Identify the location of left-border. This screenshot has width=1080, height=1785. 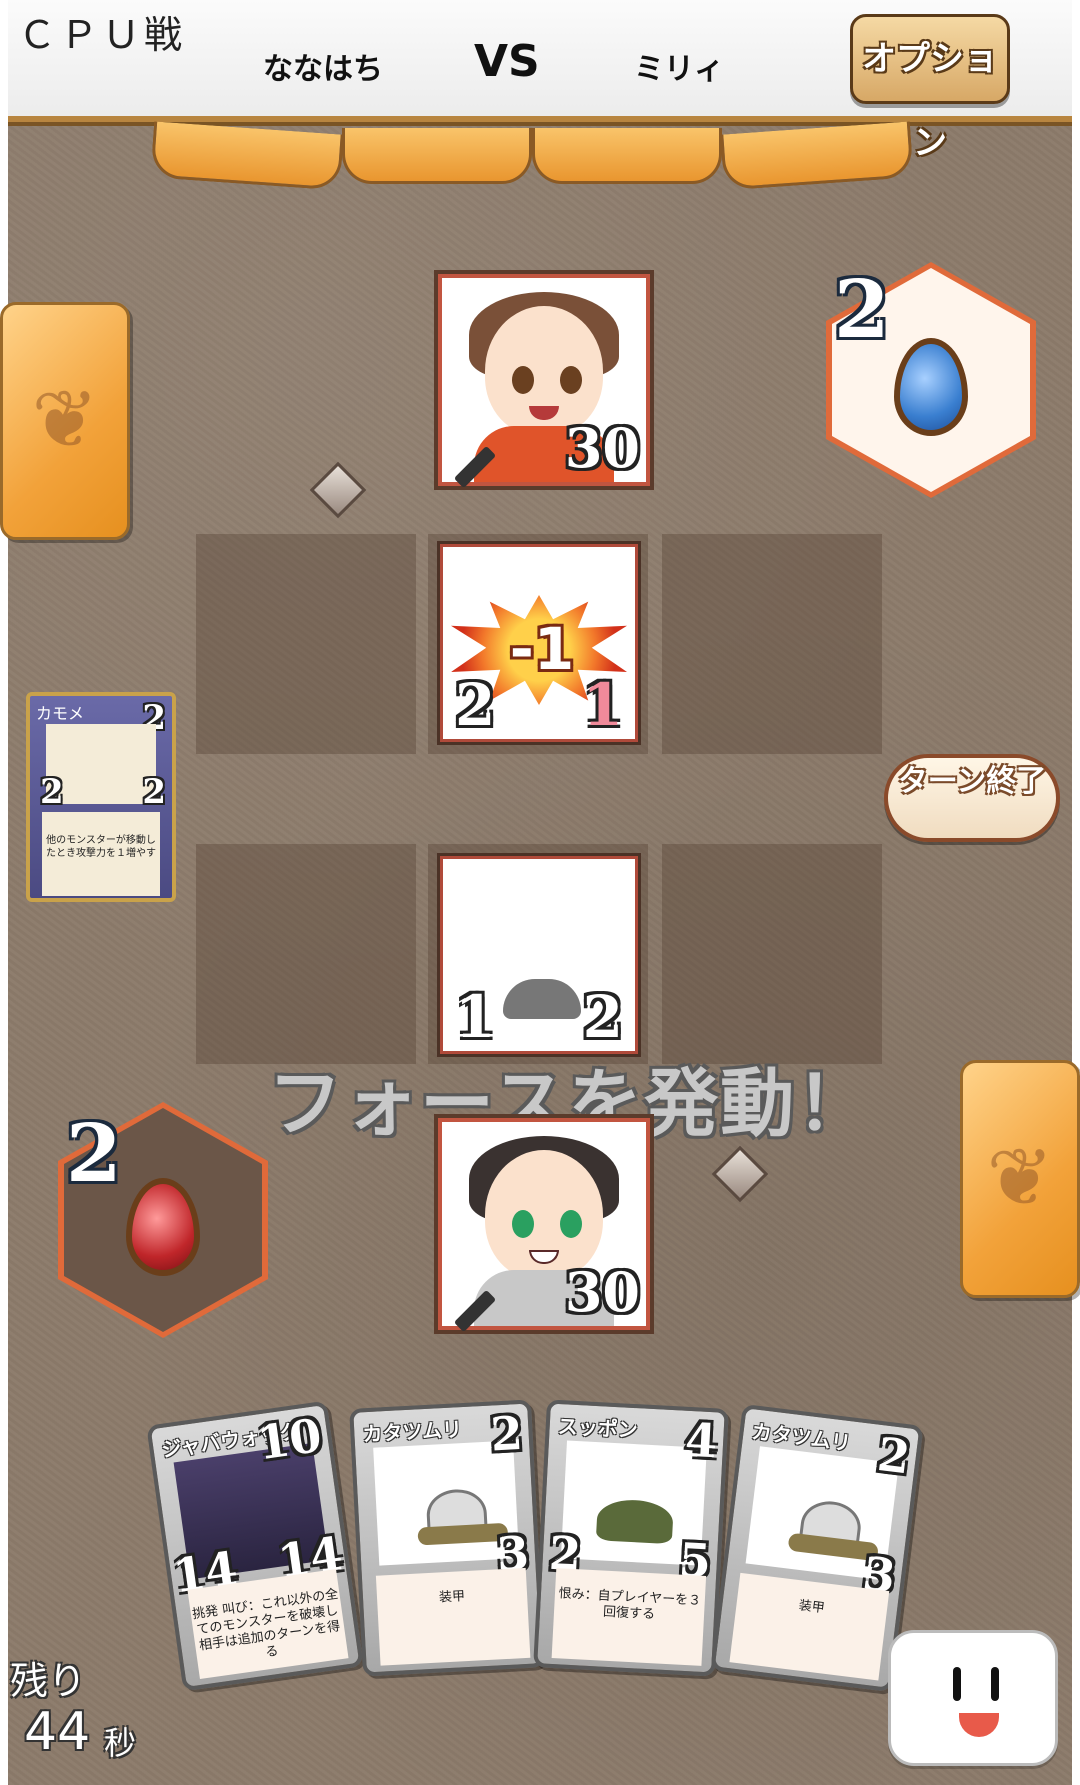
(4, 892).